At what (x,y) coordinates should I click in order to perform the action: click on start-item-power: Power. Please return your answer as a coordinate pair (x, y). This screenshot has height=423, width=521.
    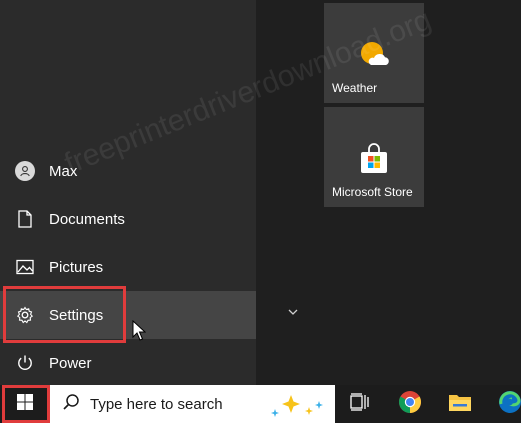
    Looking at the image, I should click on (128, 363).